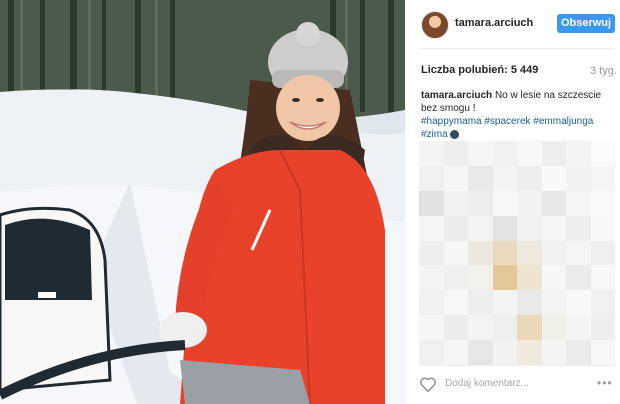 This screenshot has width=620, height=404. What do you see at coordinates (586, 23) in the screenshot?
I see `follow-button: Obserwuj` at bounding box center [586, 23].